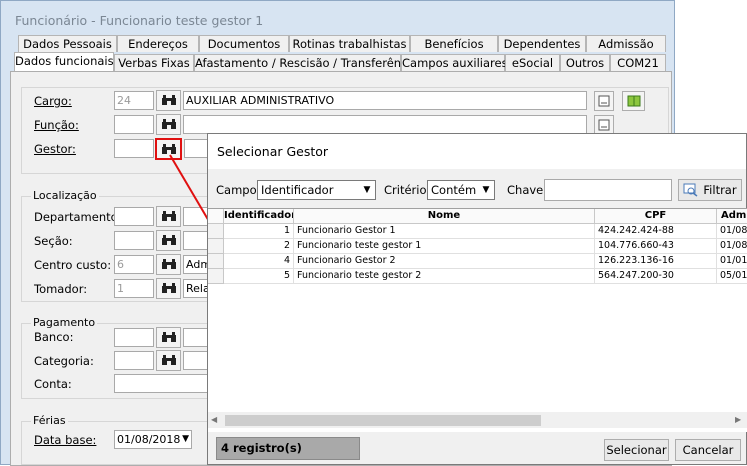  I want to click on table-row-nome: Funcionario Gestor 1, so click(444, 231).